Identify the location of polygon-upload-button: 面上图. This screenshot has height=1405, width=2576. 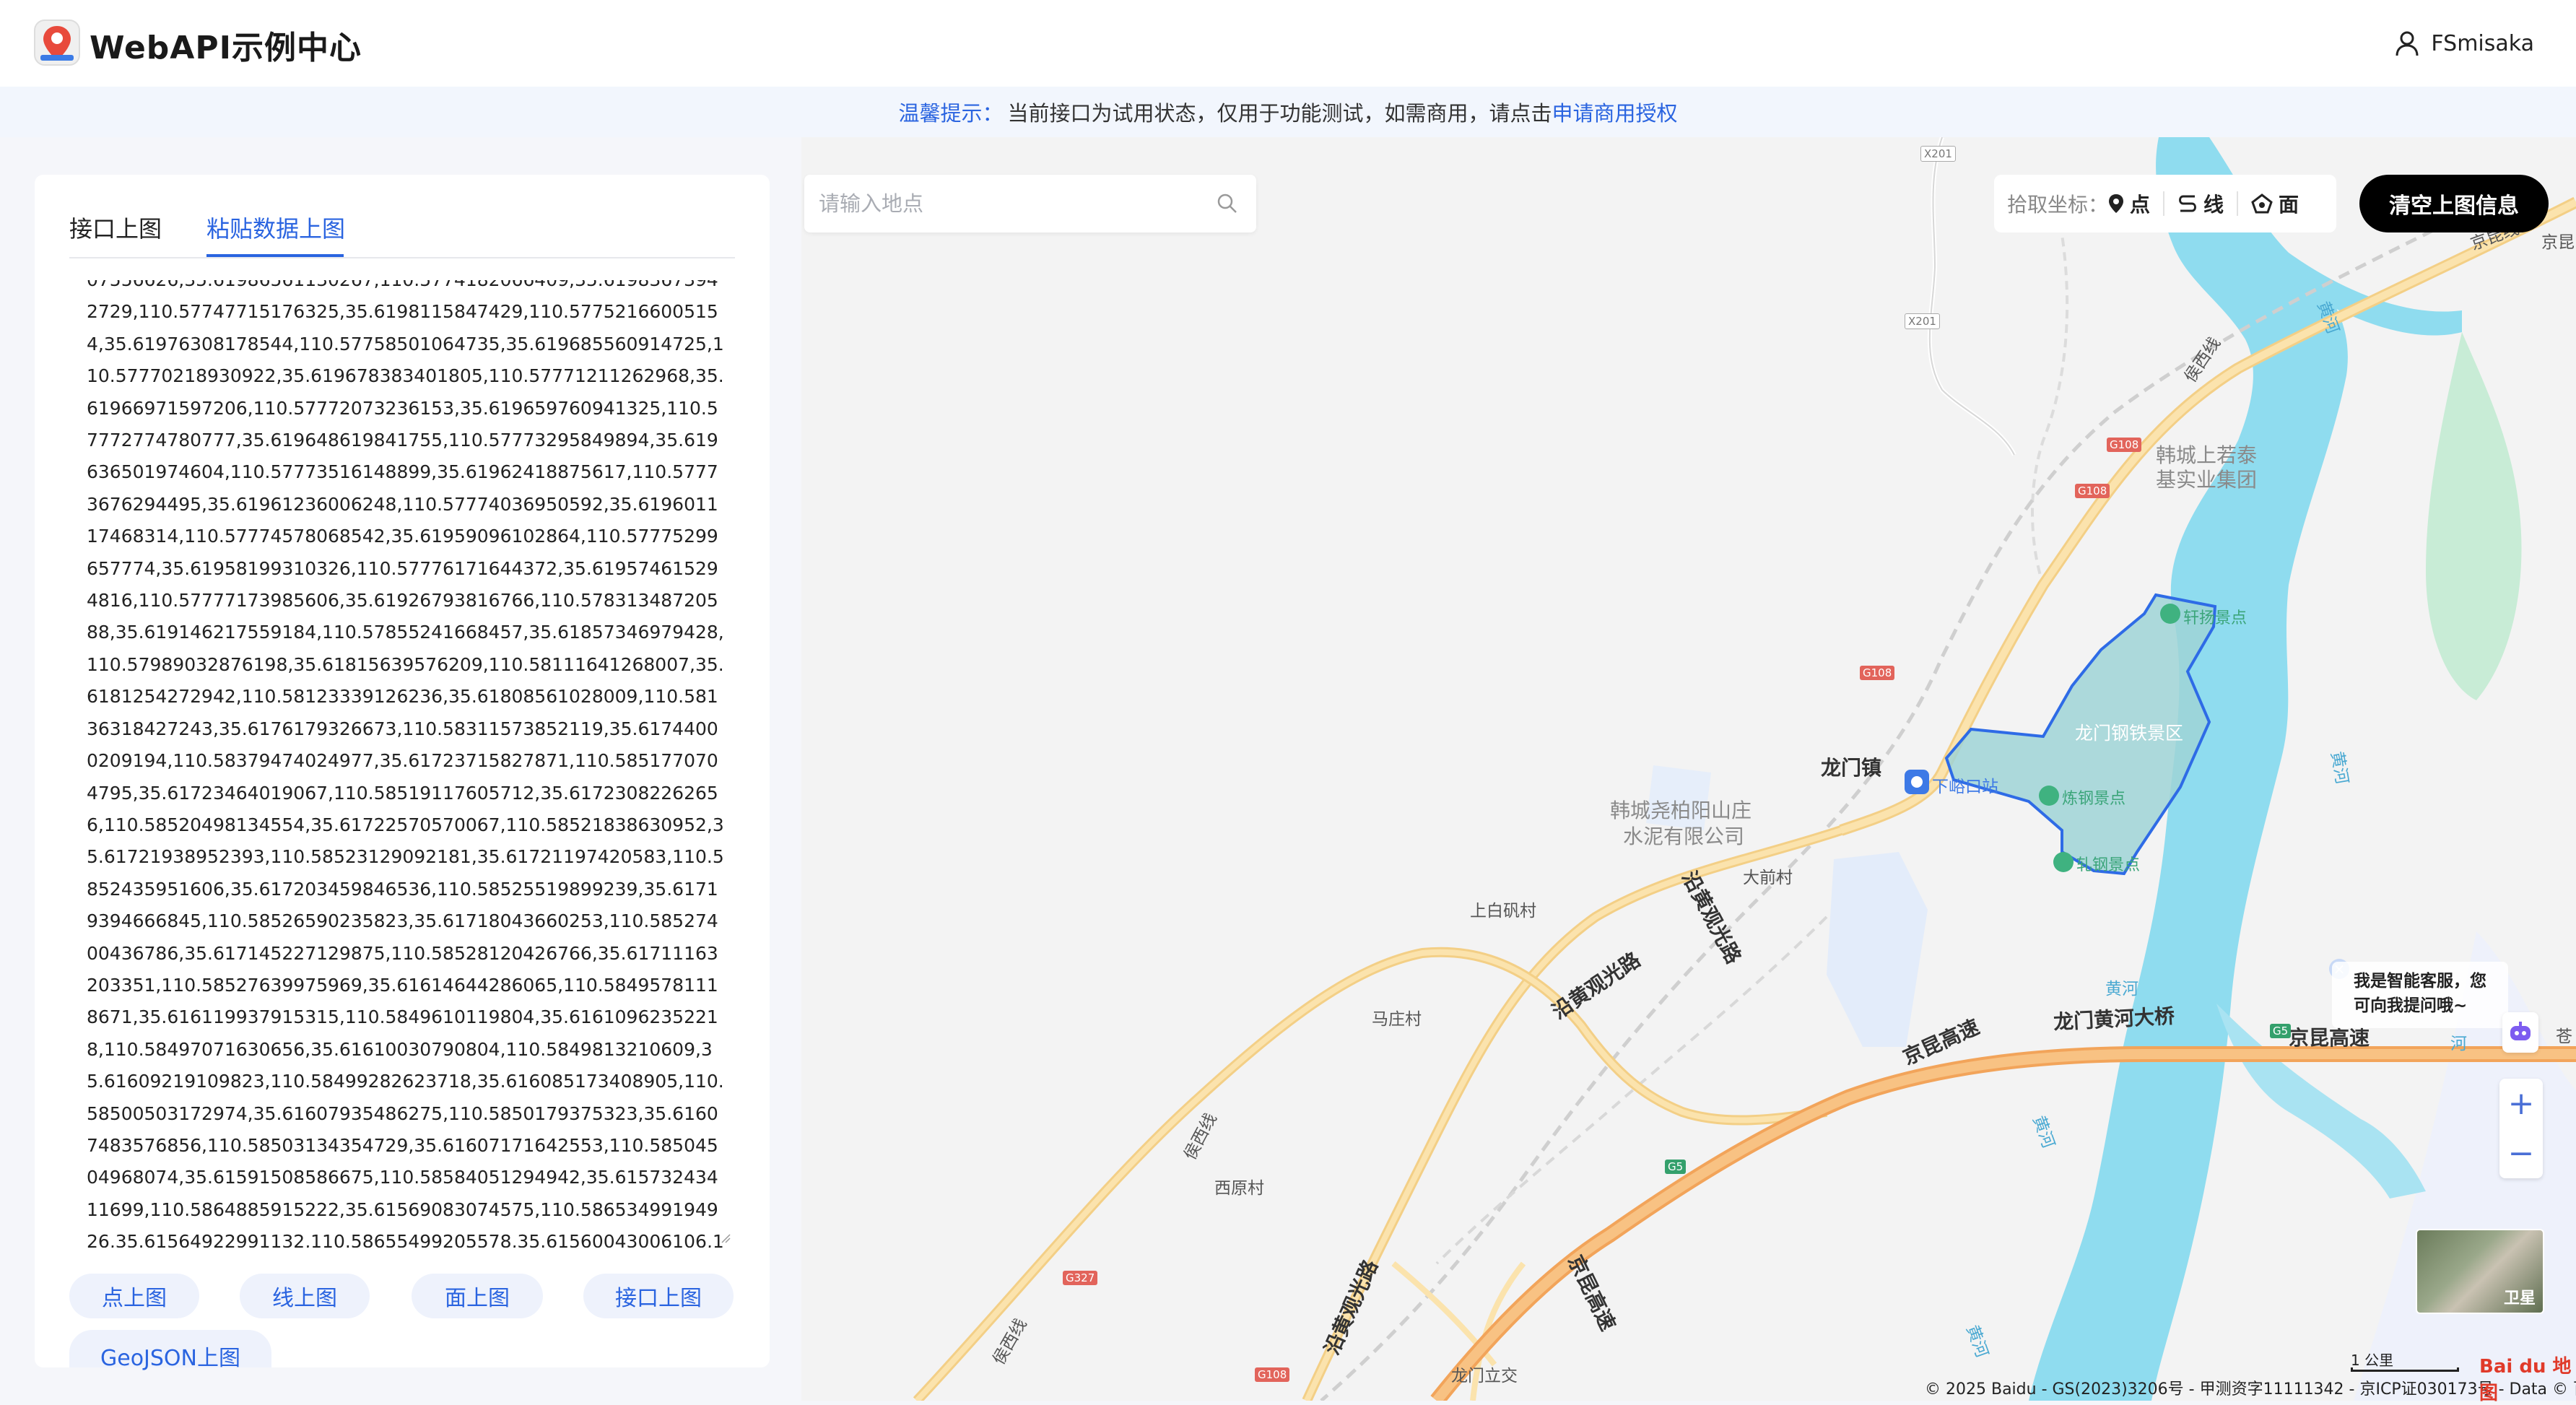
(477, 1296).